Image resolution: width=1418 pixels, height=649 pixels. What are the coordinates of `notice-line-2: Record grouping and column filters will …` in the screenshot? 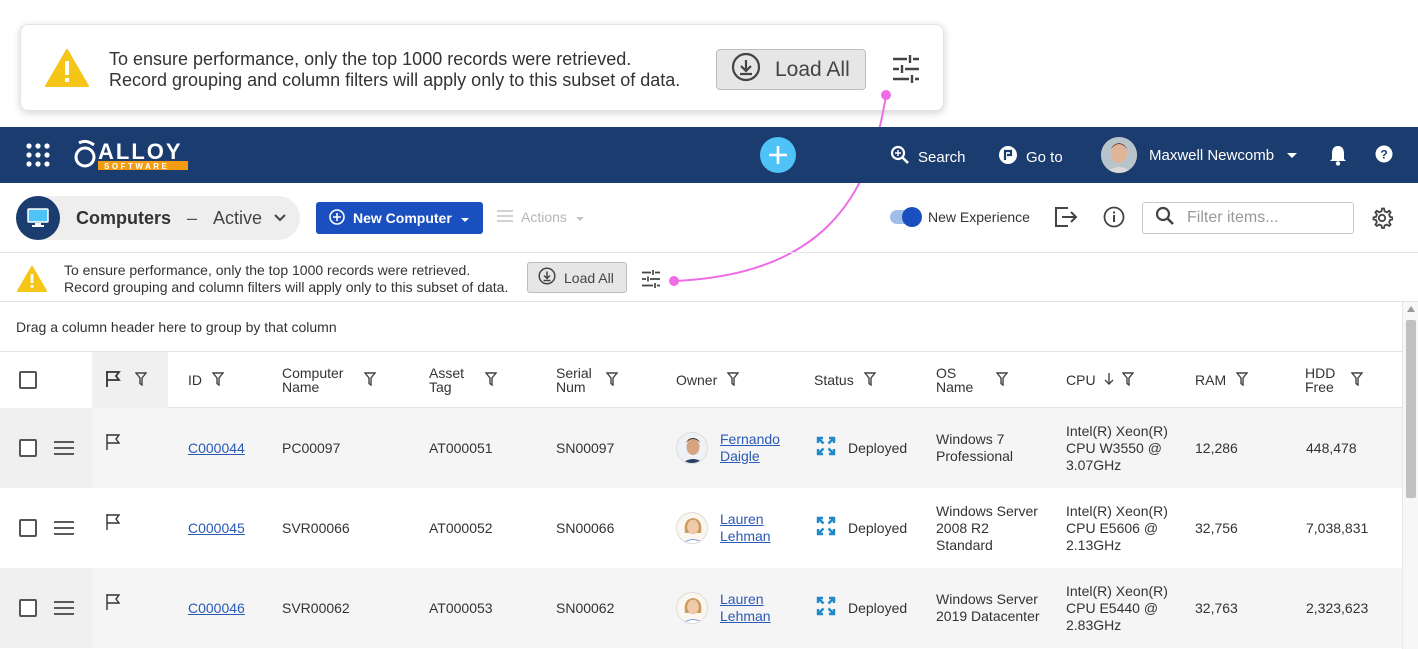 It's located at (286, 287).